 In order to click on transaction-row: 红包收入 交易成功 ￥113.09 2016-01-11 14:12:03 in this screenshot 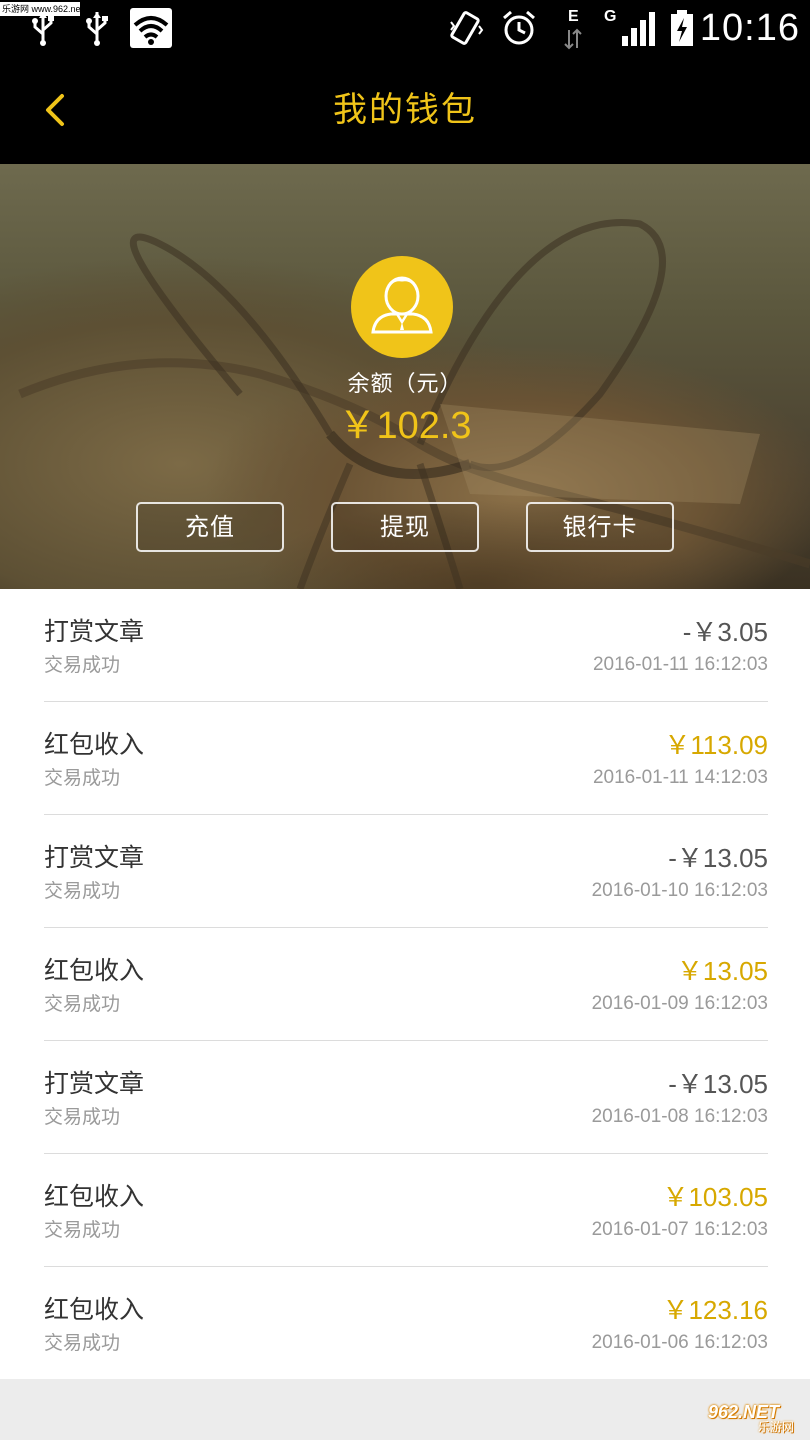, I will do `click(406, 758)`.